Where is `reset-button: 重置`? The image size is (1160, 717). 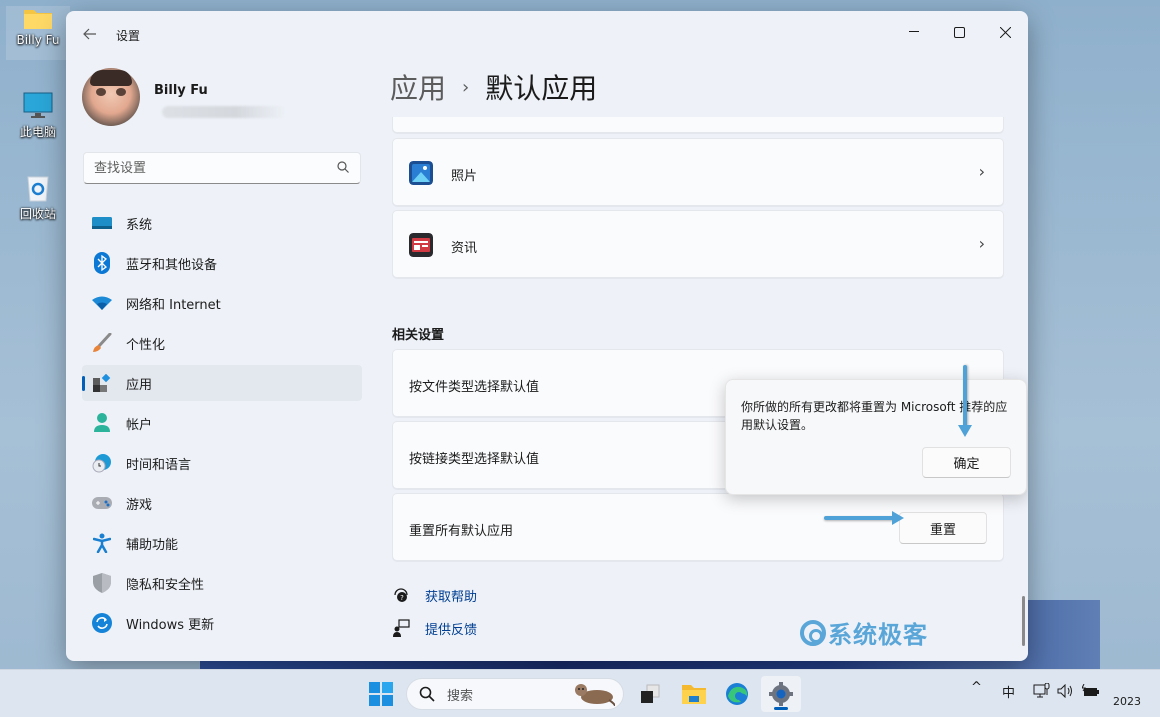 reset-button: 重置 is located at coordinates (943, 528).